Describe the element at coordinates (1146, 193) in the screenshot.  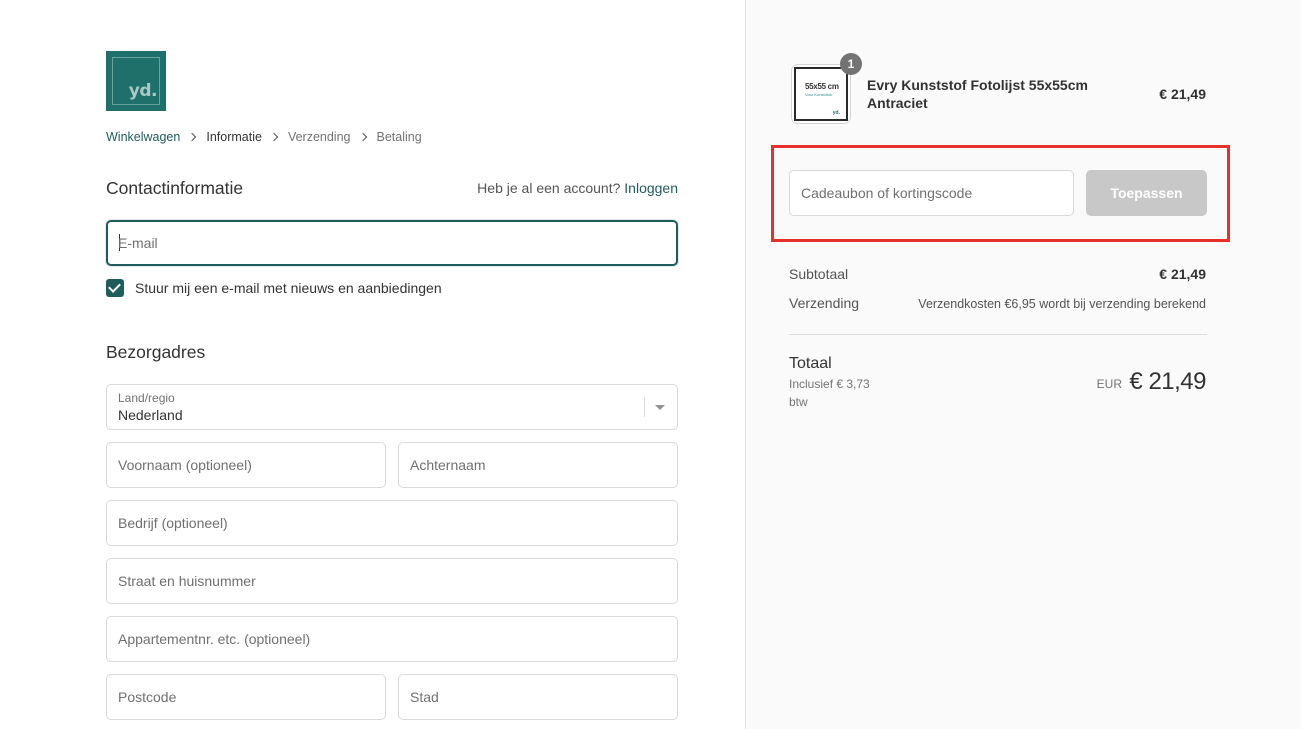
I see `apply-discount-button: Toepassen` at that location.